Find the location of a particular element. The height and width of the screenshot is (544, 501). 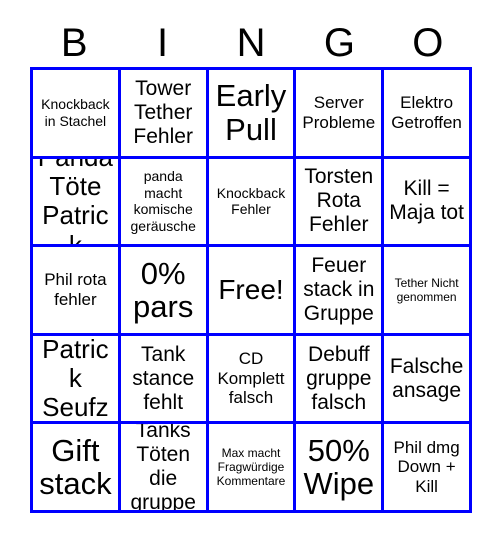

bingo-cell-label: Falsche ansage is located at coordinates (426, 378).